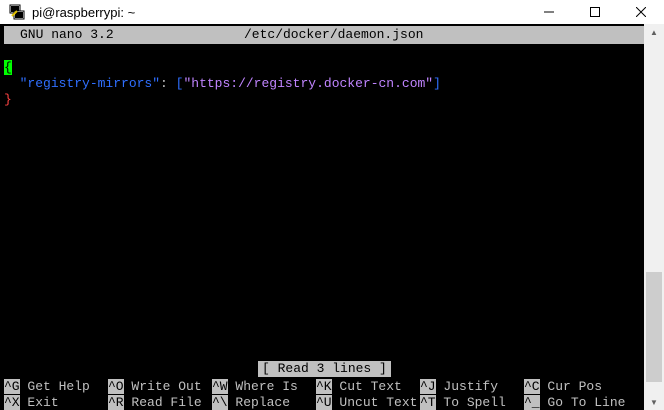 Image resolution: width=664 pixels, height=410 pixels. Describe the element at coordinates (532, 386) in the screenshot. I see `shortcut-key: ^C` at that location.